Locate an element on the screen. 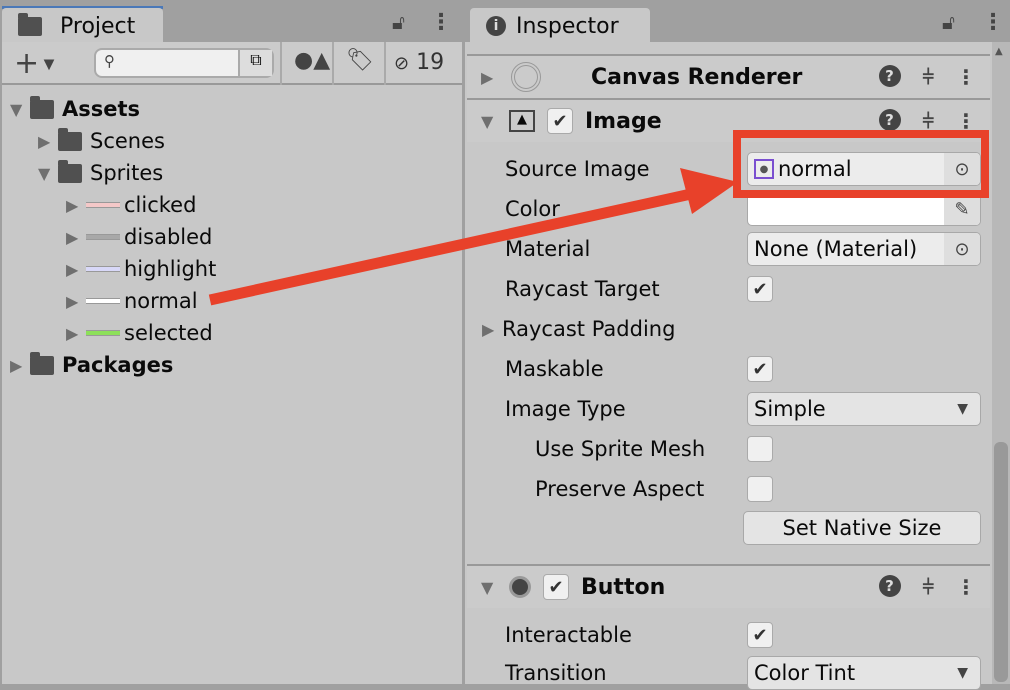 This screenshot has height=690, width=1010. arrow-shaft is located at coordinates (455, 246).